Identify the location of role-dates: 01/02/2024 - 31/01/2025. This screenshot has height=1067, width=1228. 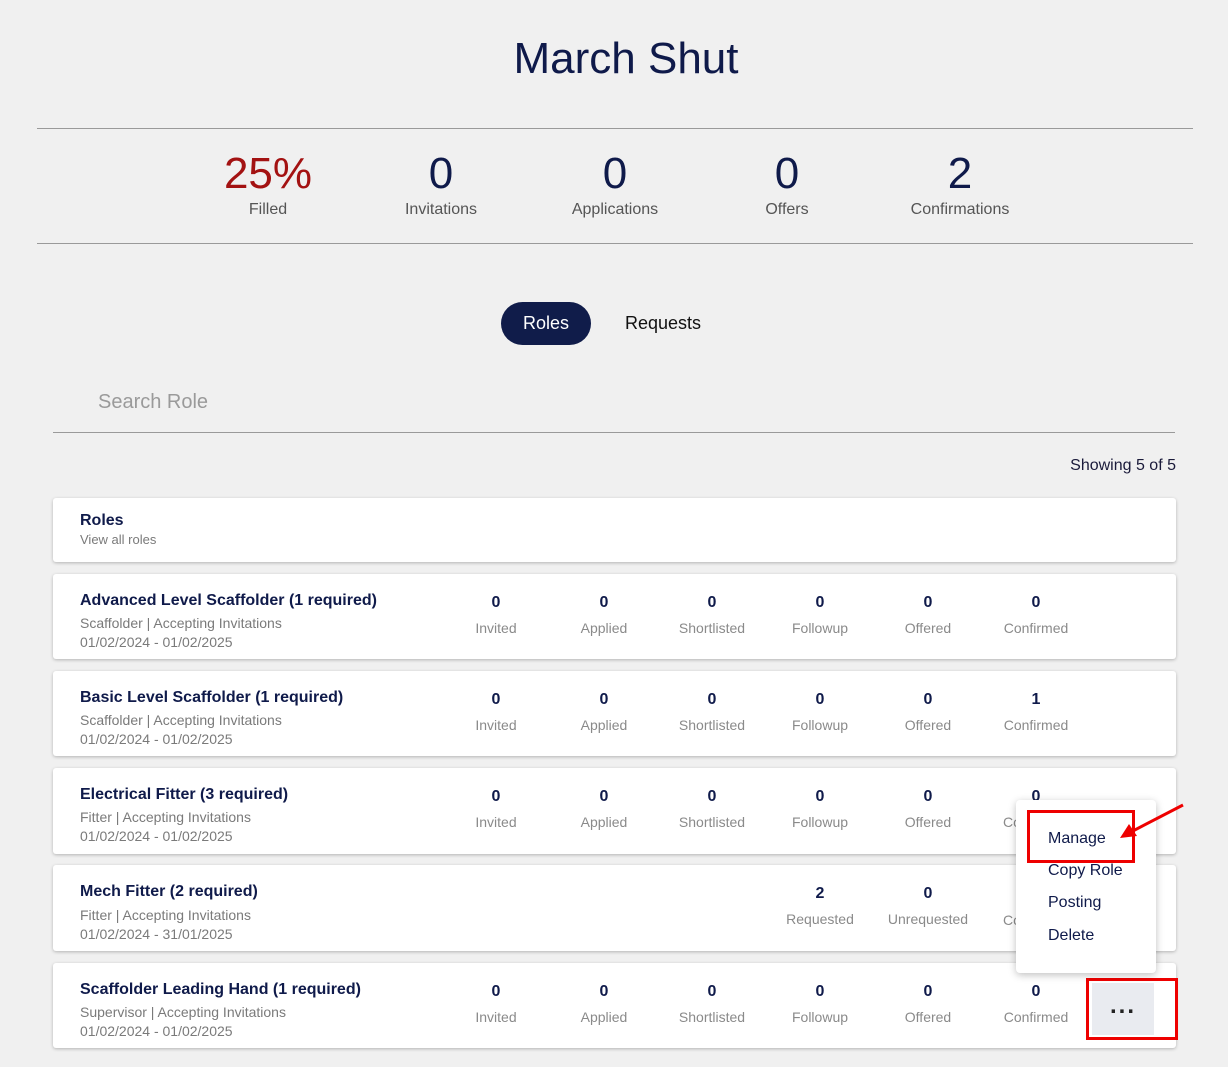
(156, 934).